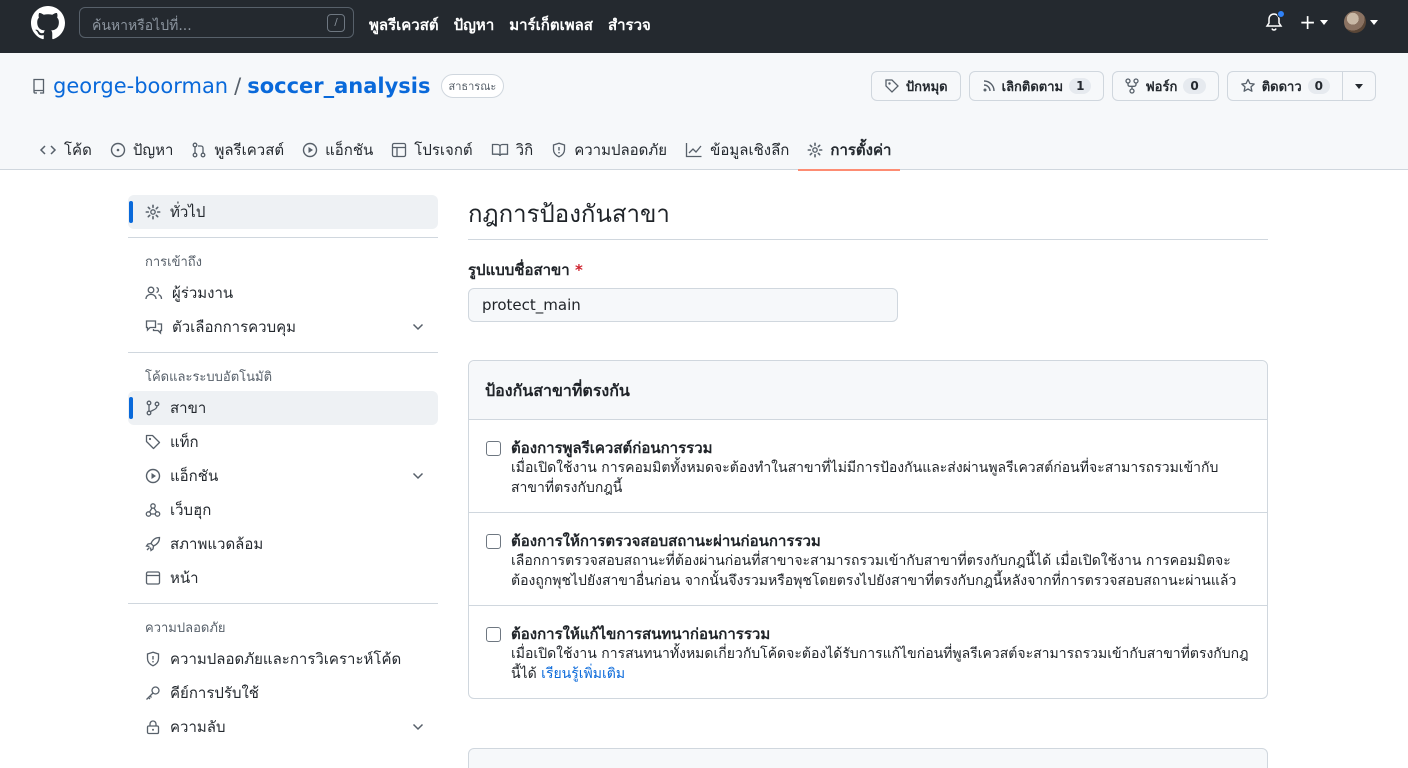 The width and height of the screenshot is (1408, 768). I want to click on sidebar-item-deploy-keys: คีย์การปรับใช้, so click(283, 693).